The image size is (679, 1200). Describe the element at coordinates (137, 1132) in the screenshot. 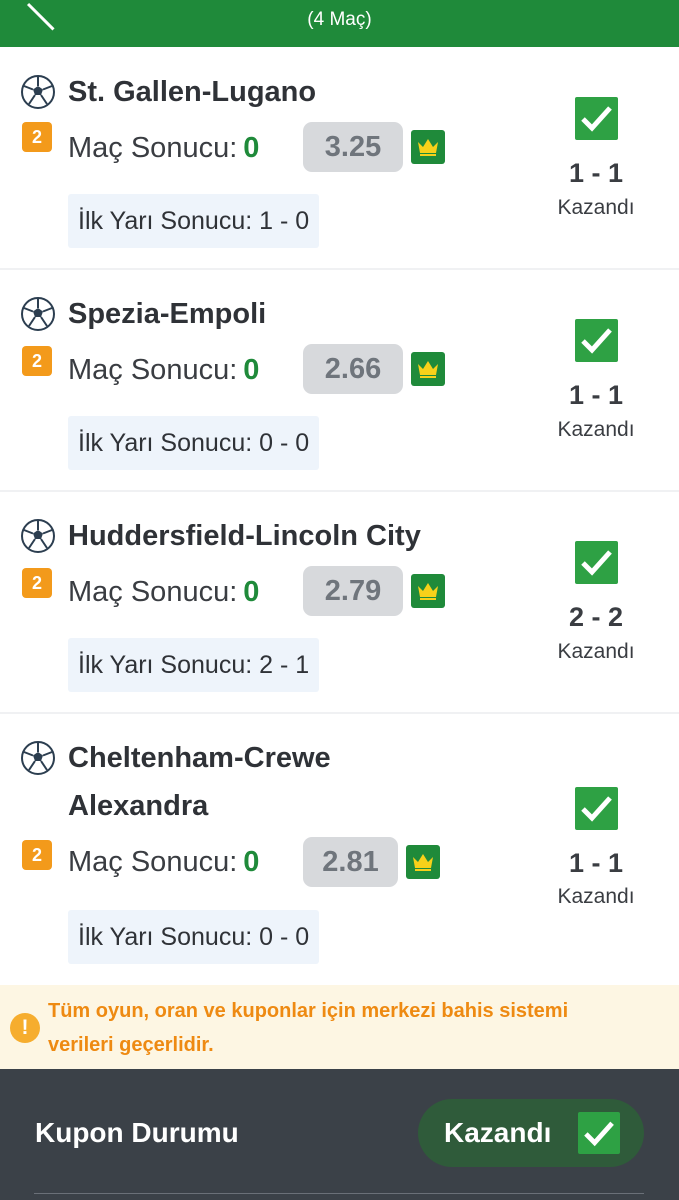

I see `coupon-status-title: Kupon Durumu` at that location.